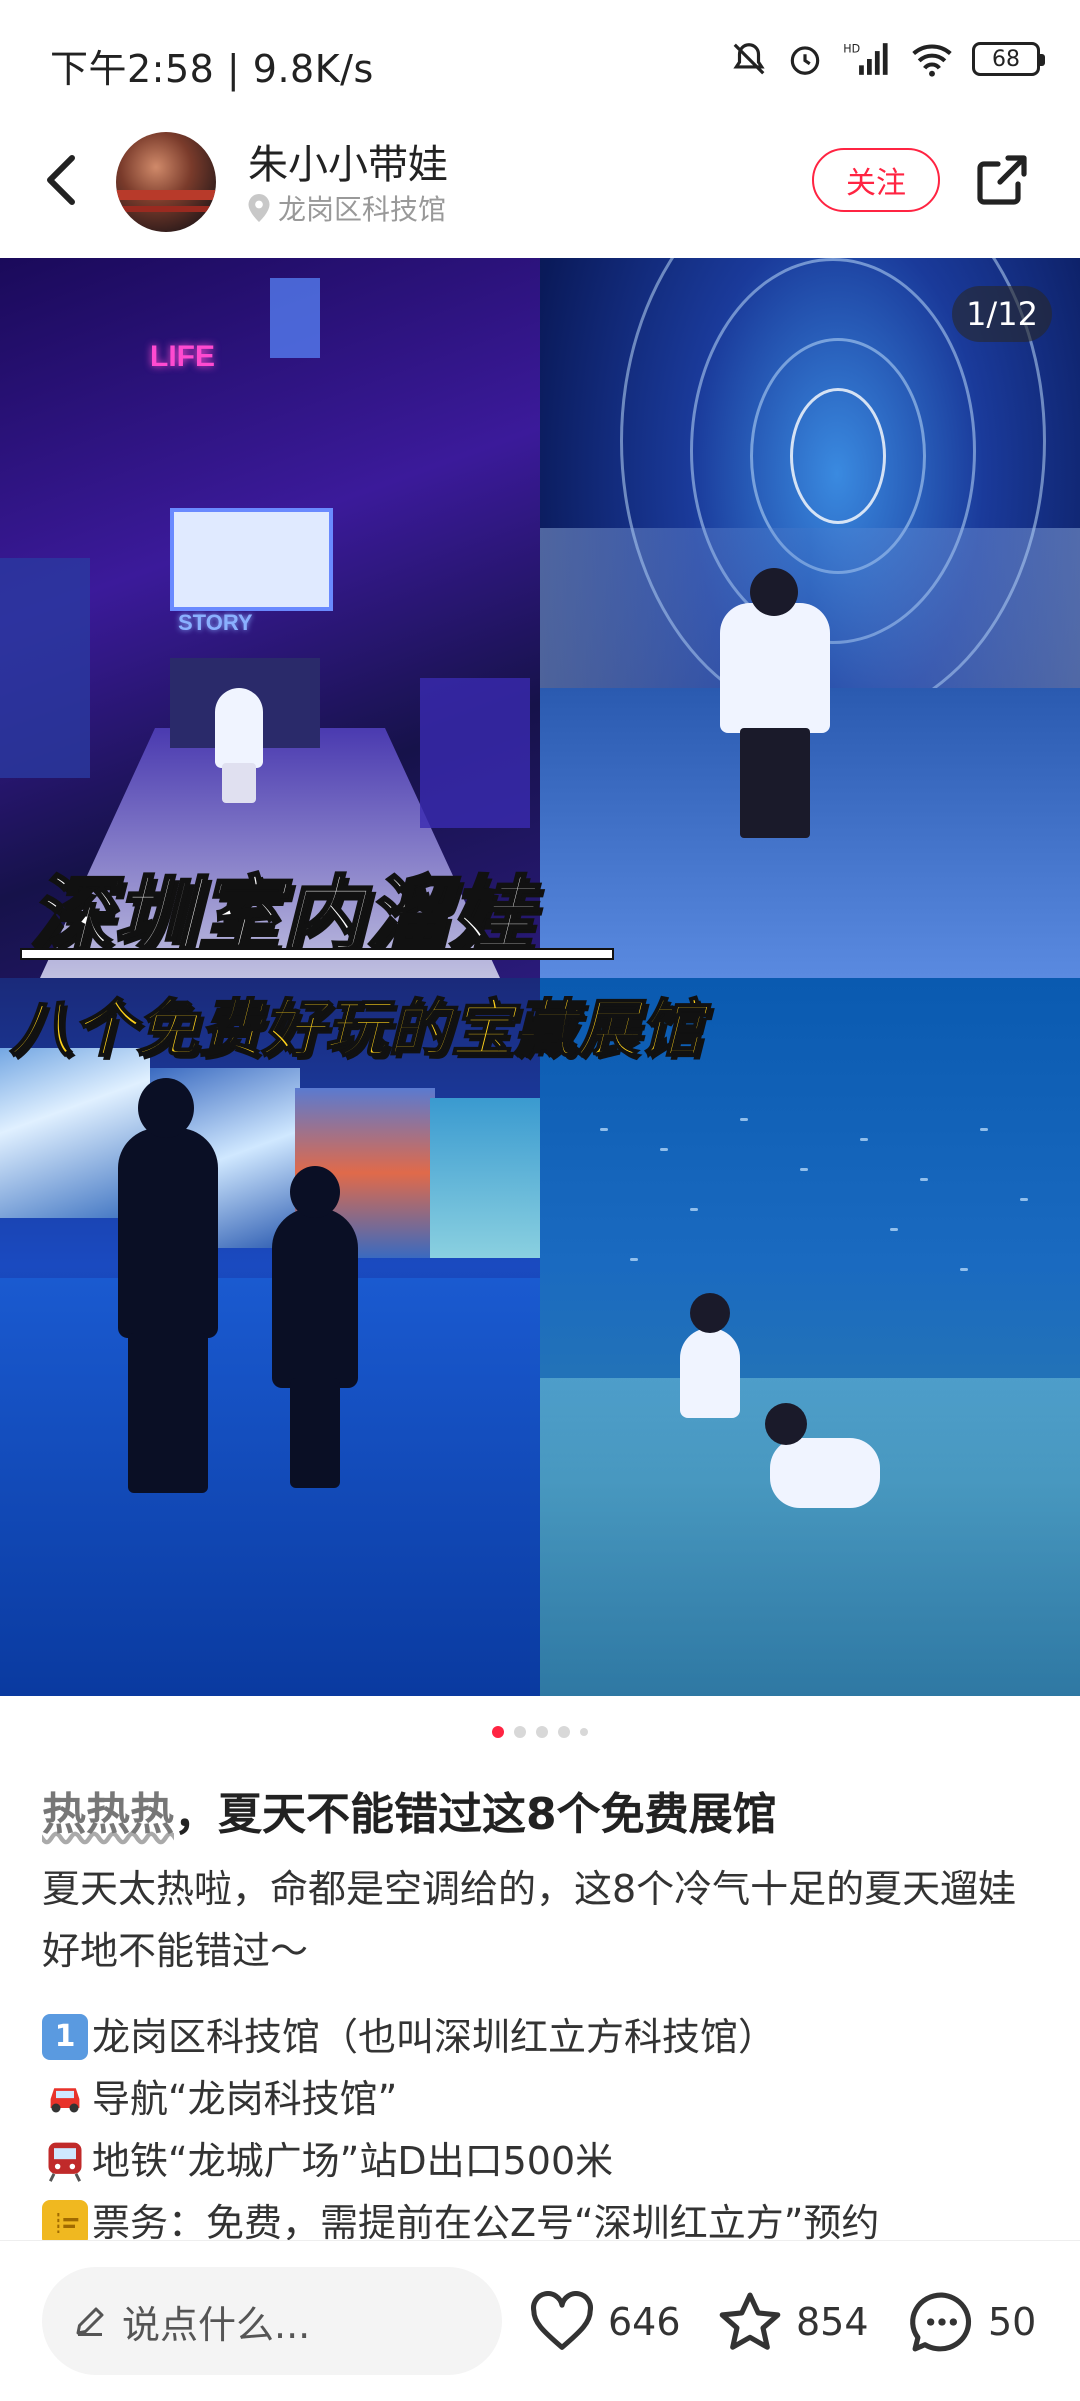 This screenshot has height=2401, width=1080. Describe the element at coordinates (547, 2099) in the screenshot. I see `list-item: 导航“龙岗科技馆”` at that location.